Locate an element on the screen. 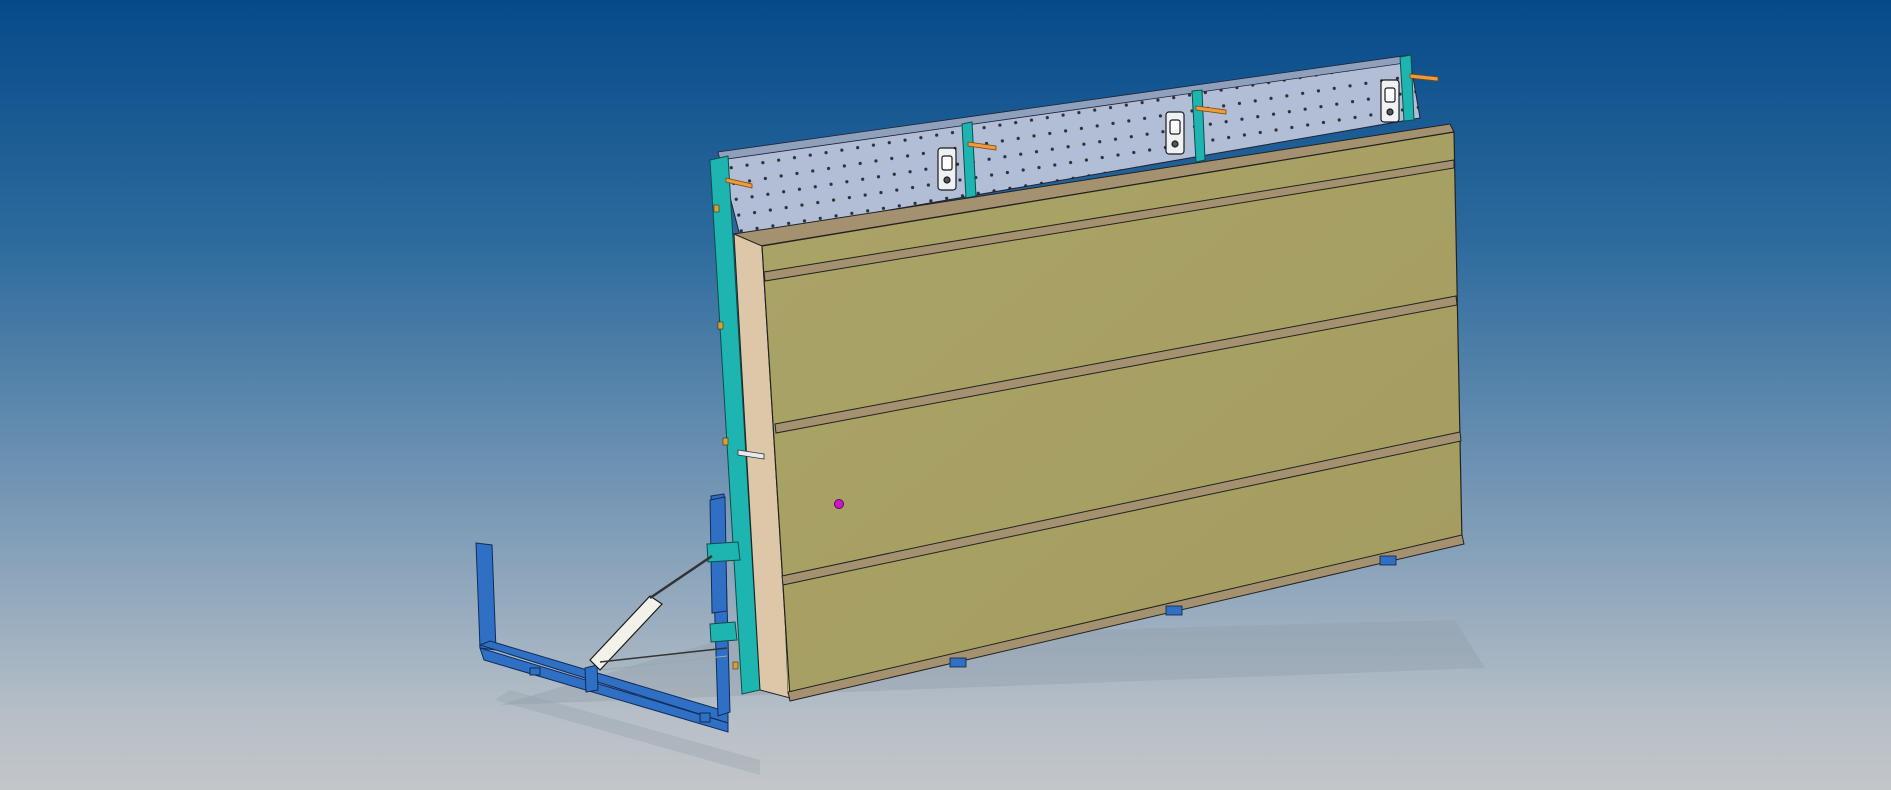 The width and height of the screenshot is (1891, 790). selection-point-icon is located at coordinates (839, 504).